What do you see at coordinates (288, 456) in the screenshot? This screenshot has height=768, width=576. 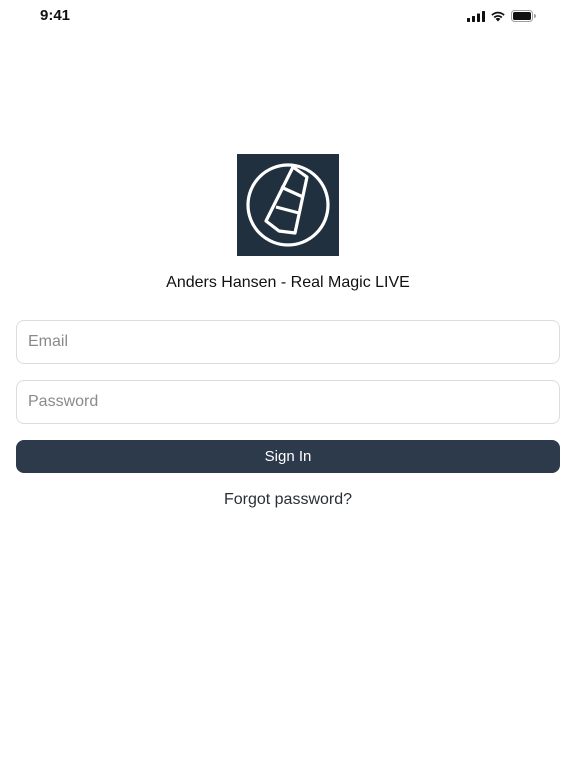 I see `sign-in-button: Sign In` at bounding box center [288, 456].